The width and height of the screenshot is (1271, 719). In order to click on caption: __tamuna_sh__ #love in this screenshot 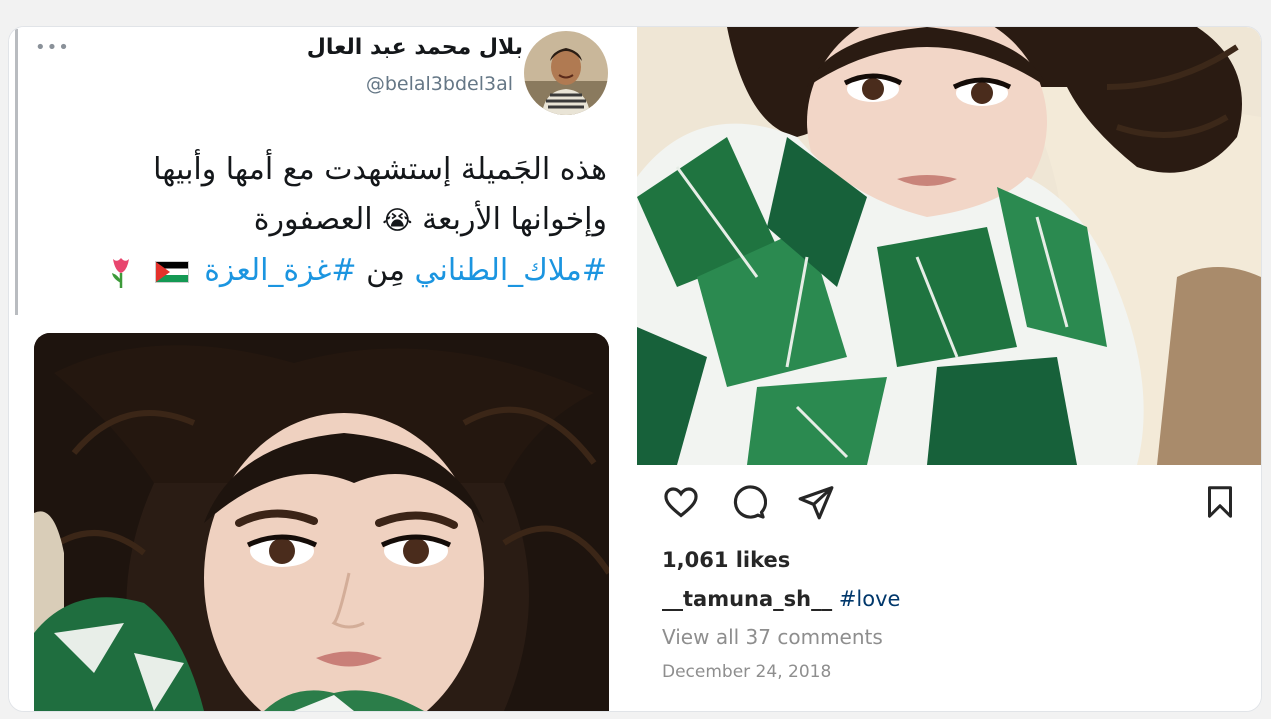, I will do `click(781, 599)`.